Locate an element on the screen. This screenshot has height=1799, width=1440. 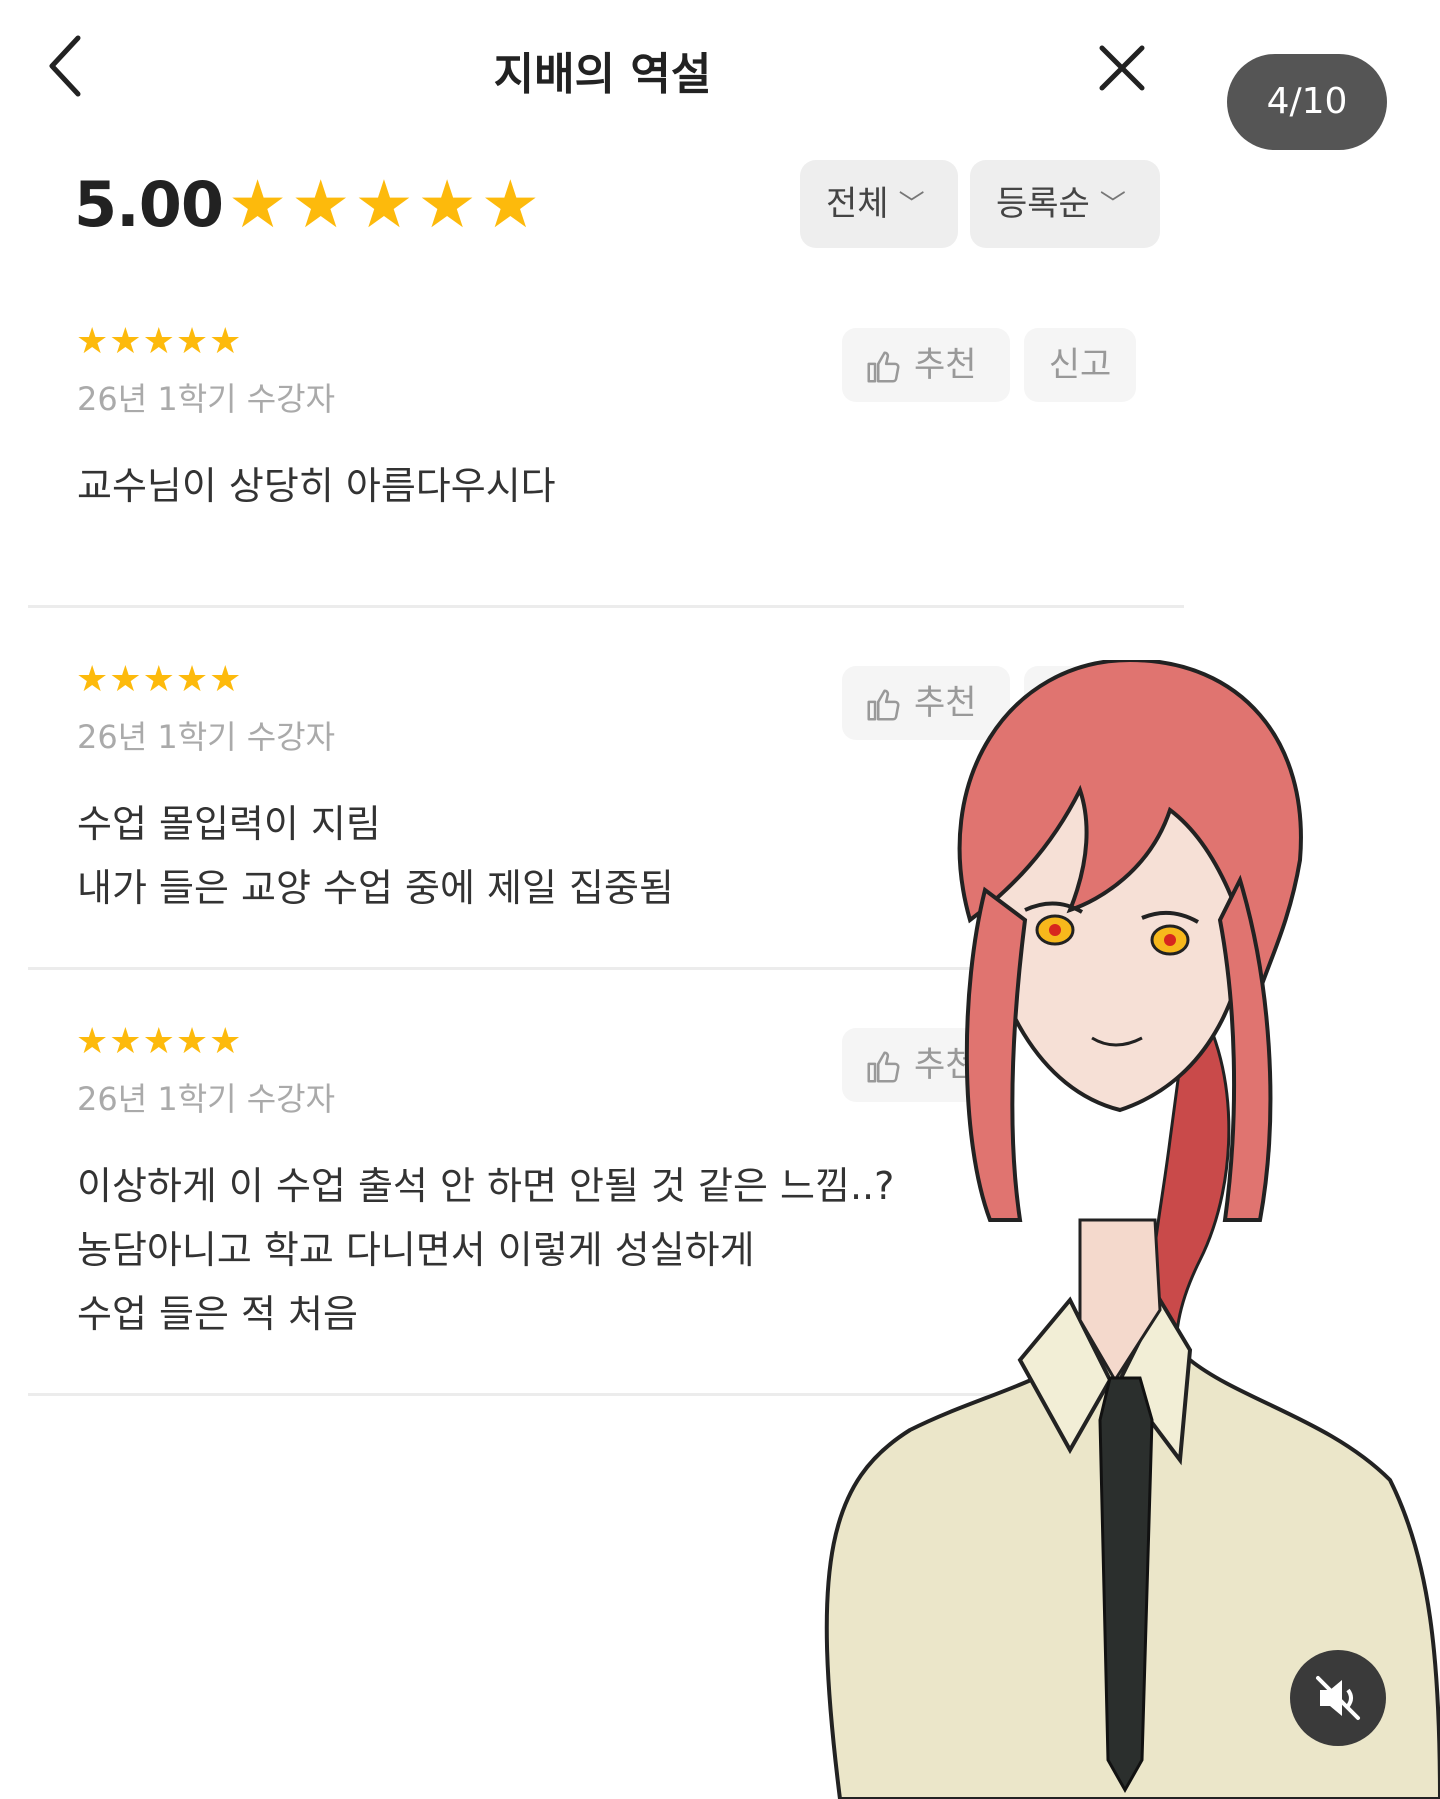
close-button is located at coordinates (1122, 68).